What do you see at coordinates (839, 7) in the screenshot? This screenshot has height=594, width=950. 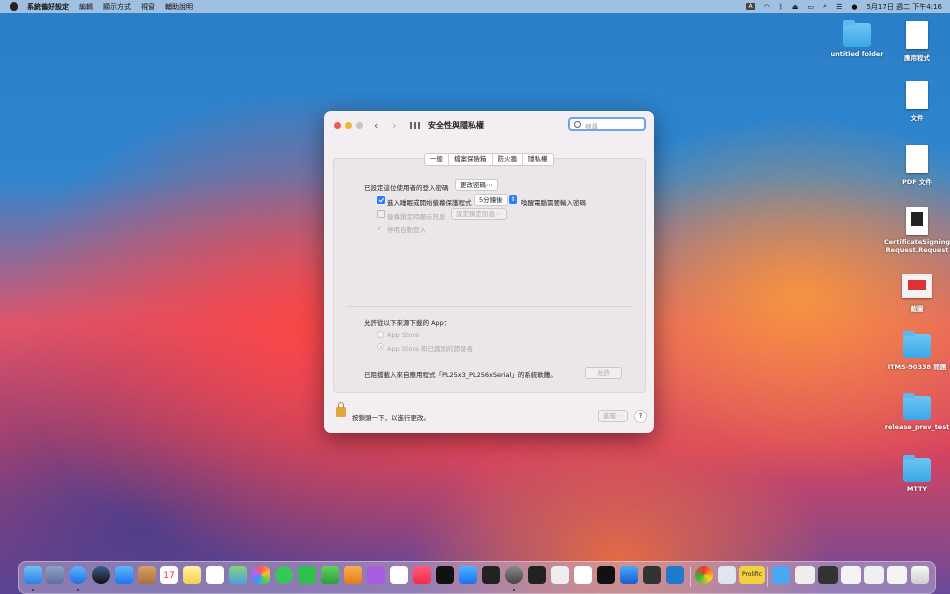 I see `control-center-icon: ☰` at bounding box center [839, 7].